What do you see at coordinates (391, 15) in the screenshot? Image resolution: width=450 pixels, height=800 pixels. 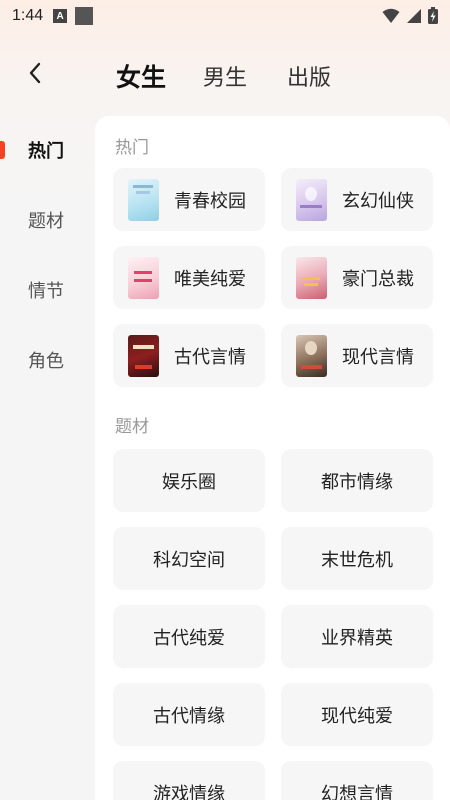 I see `wifi-icon` at bounding box center [391, 15].